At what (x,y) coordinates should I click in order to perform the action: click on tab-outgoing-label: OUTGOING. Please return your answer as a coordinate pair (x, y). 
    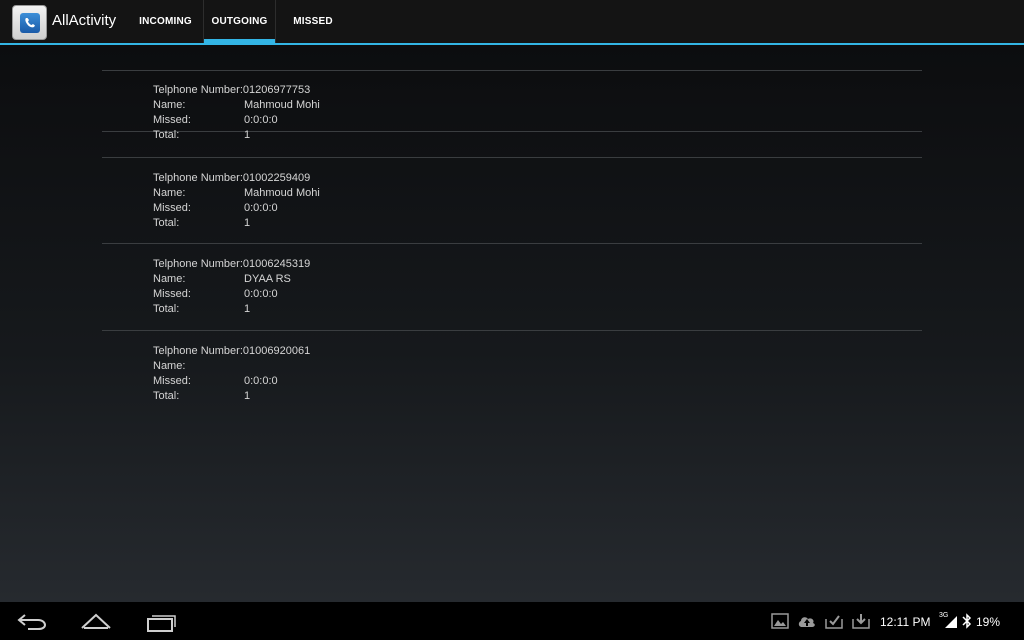
    Looking at the image, I should click on (239, 21).